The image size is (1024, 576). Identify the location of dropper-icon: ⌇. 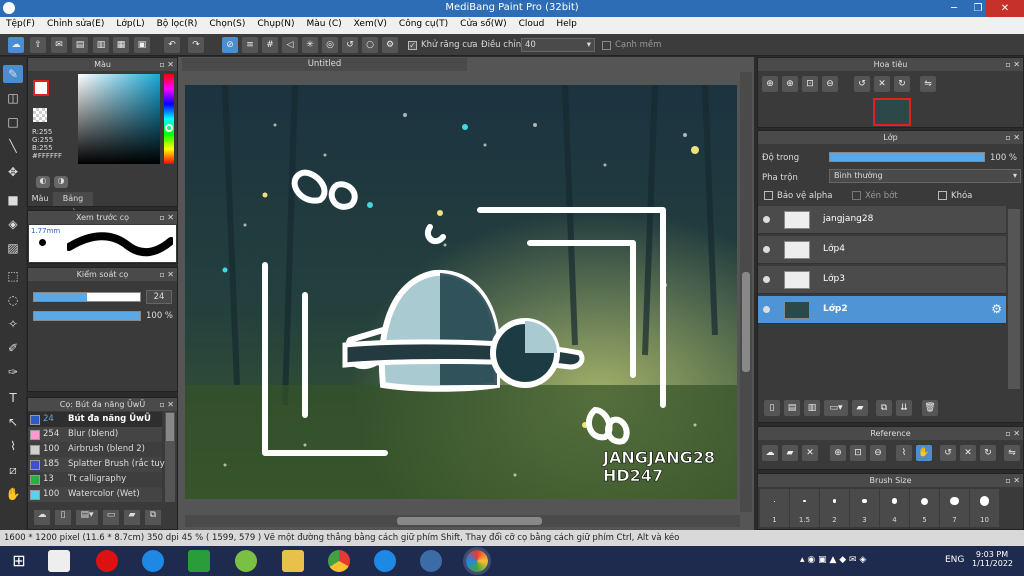
(13, 446).